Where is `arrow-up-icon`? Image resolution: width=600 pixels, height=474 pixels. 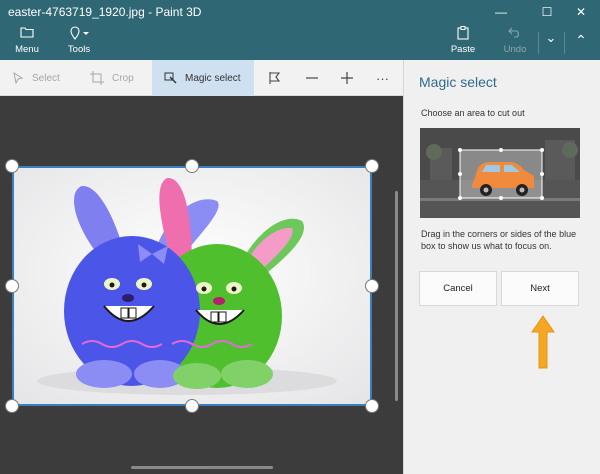
arrow-up-icon is located at coordinates (543, 342).